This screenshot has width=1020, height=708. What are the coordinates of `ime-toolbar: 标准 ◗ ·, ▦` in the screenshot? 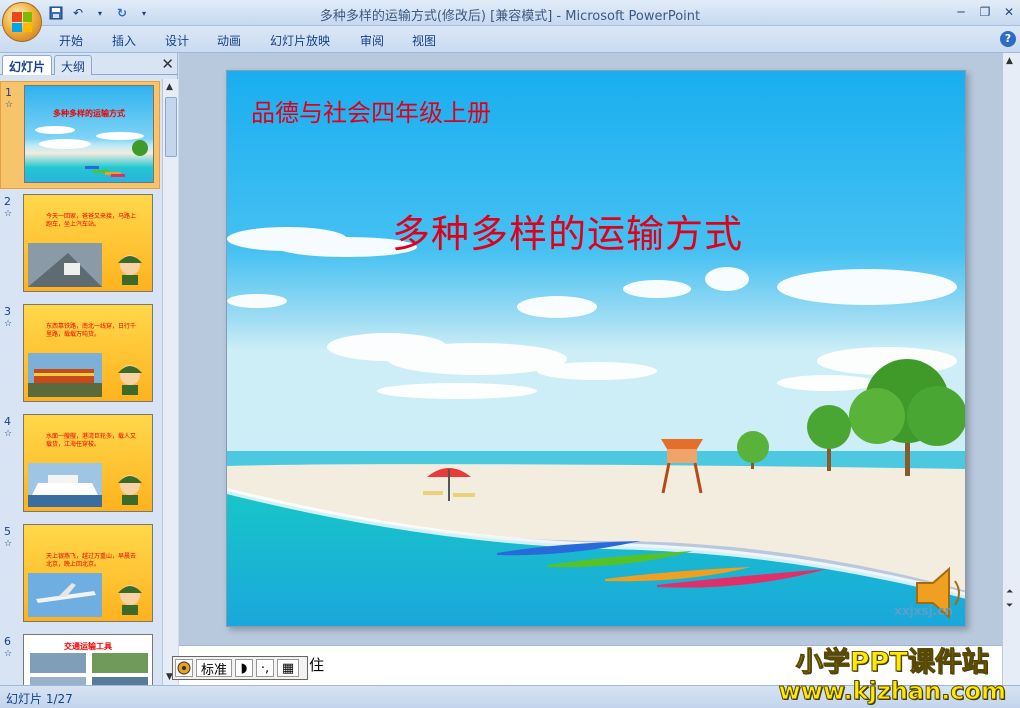 It's located at (240, 668).